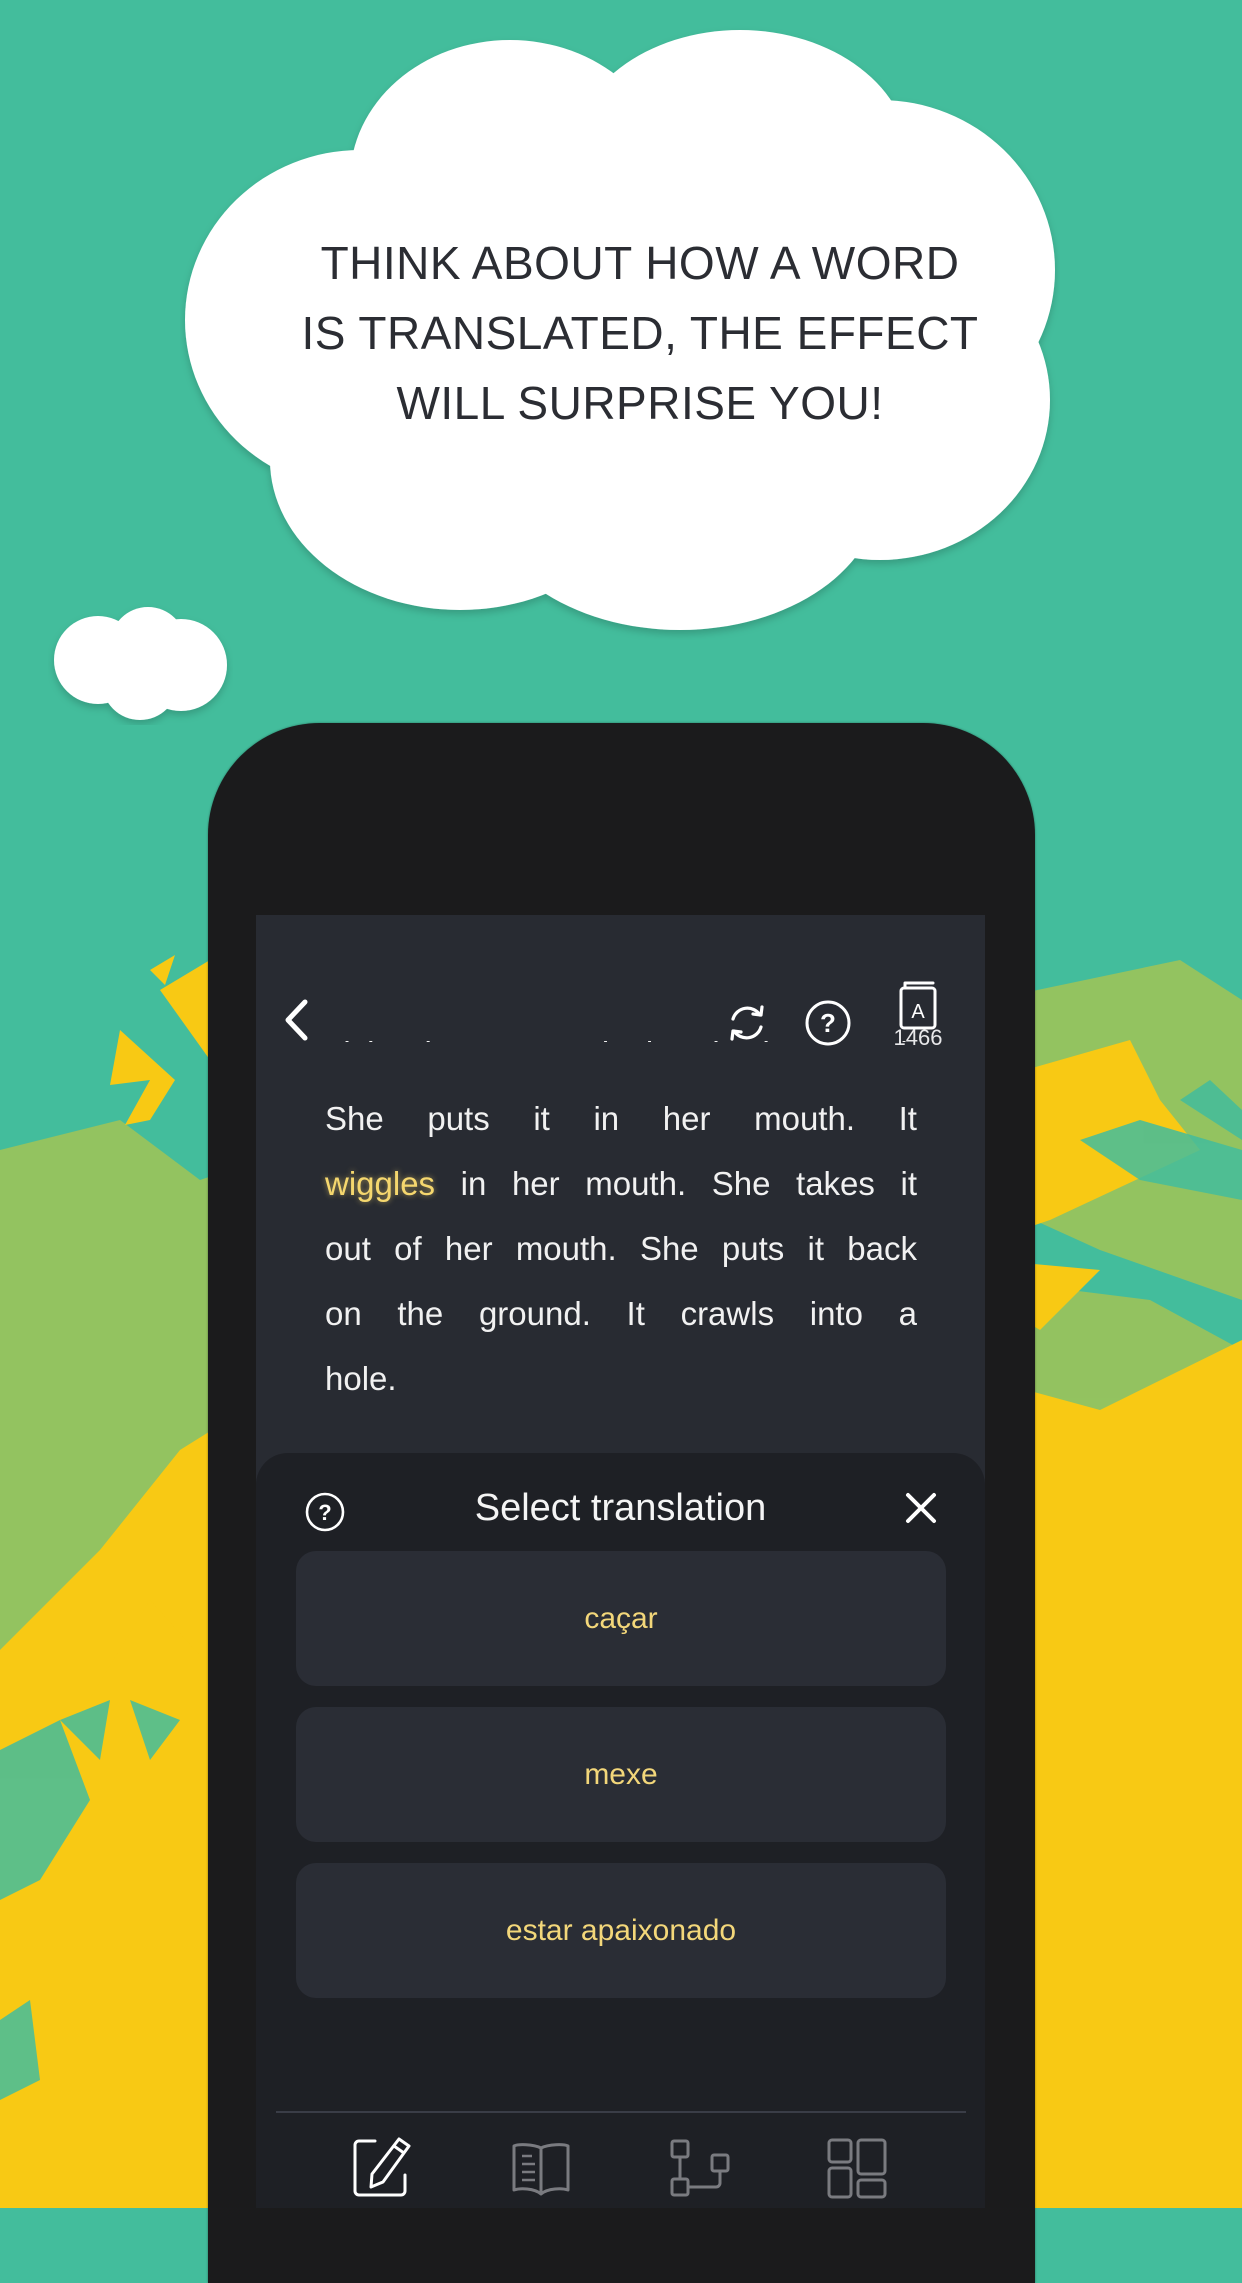 This screenshot has width=1242, height=2283. Describe the element at coordinates (621, 1378) in the screenshot. I see `text-line: hole.` at that location.